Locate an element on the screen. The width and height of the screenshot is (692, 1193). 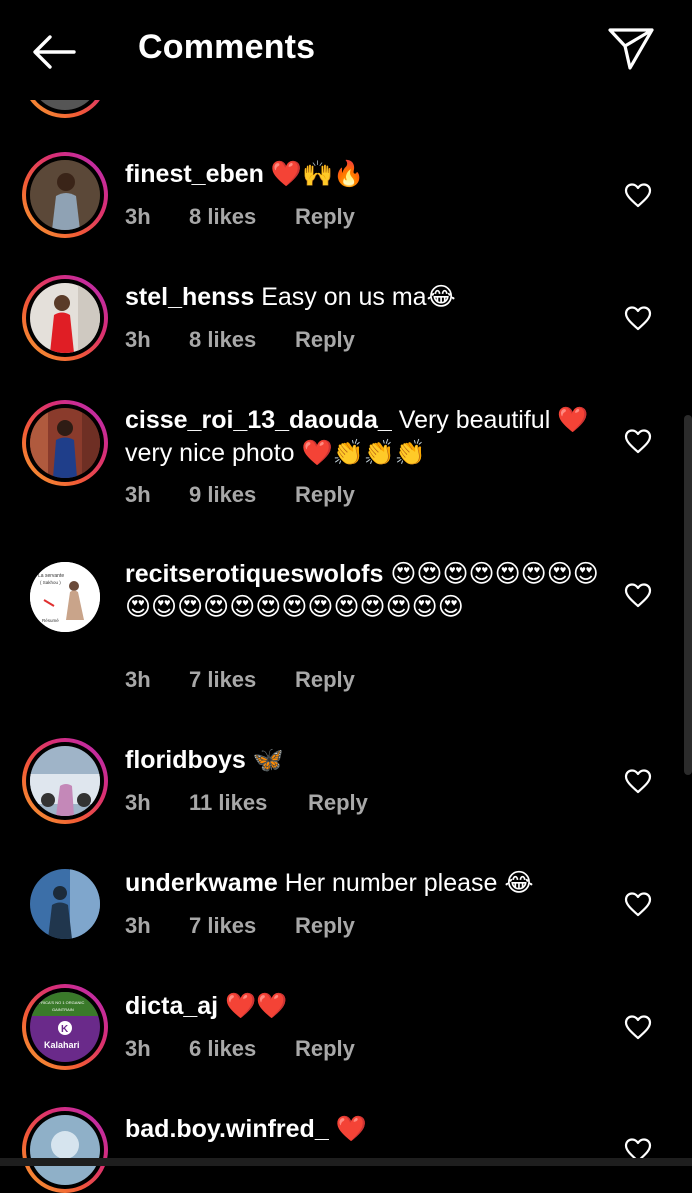
avatar: La servante ( Sakhou ) Résumé is located at coordinates (65, 597).